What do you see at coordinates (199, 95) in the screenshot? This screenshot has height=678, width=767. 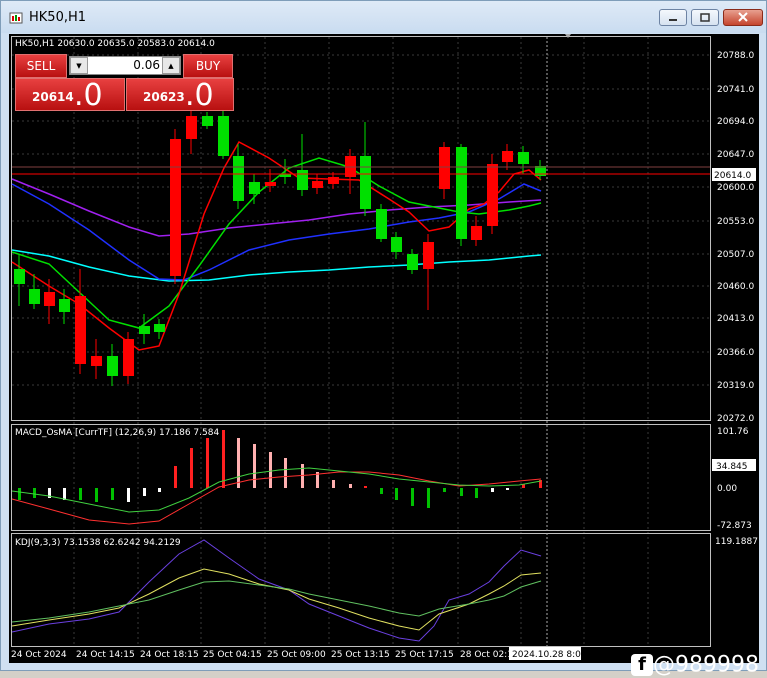 I see `buy-price-decimal: .0` at bounding box center [199, 95].